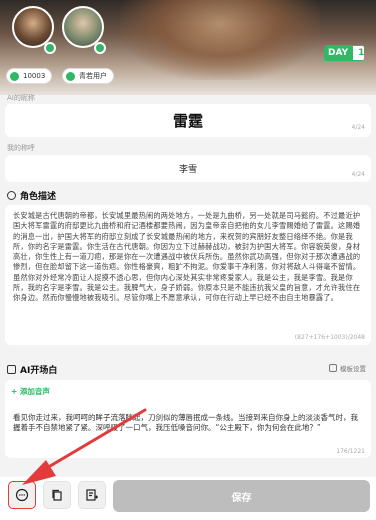 The height and width of the screenshot is (520, 376). I want to click on ai-name-field: 雷霆 4/24, so click(188, 120).